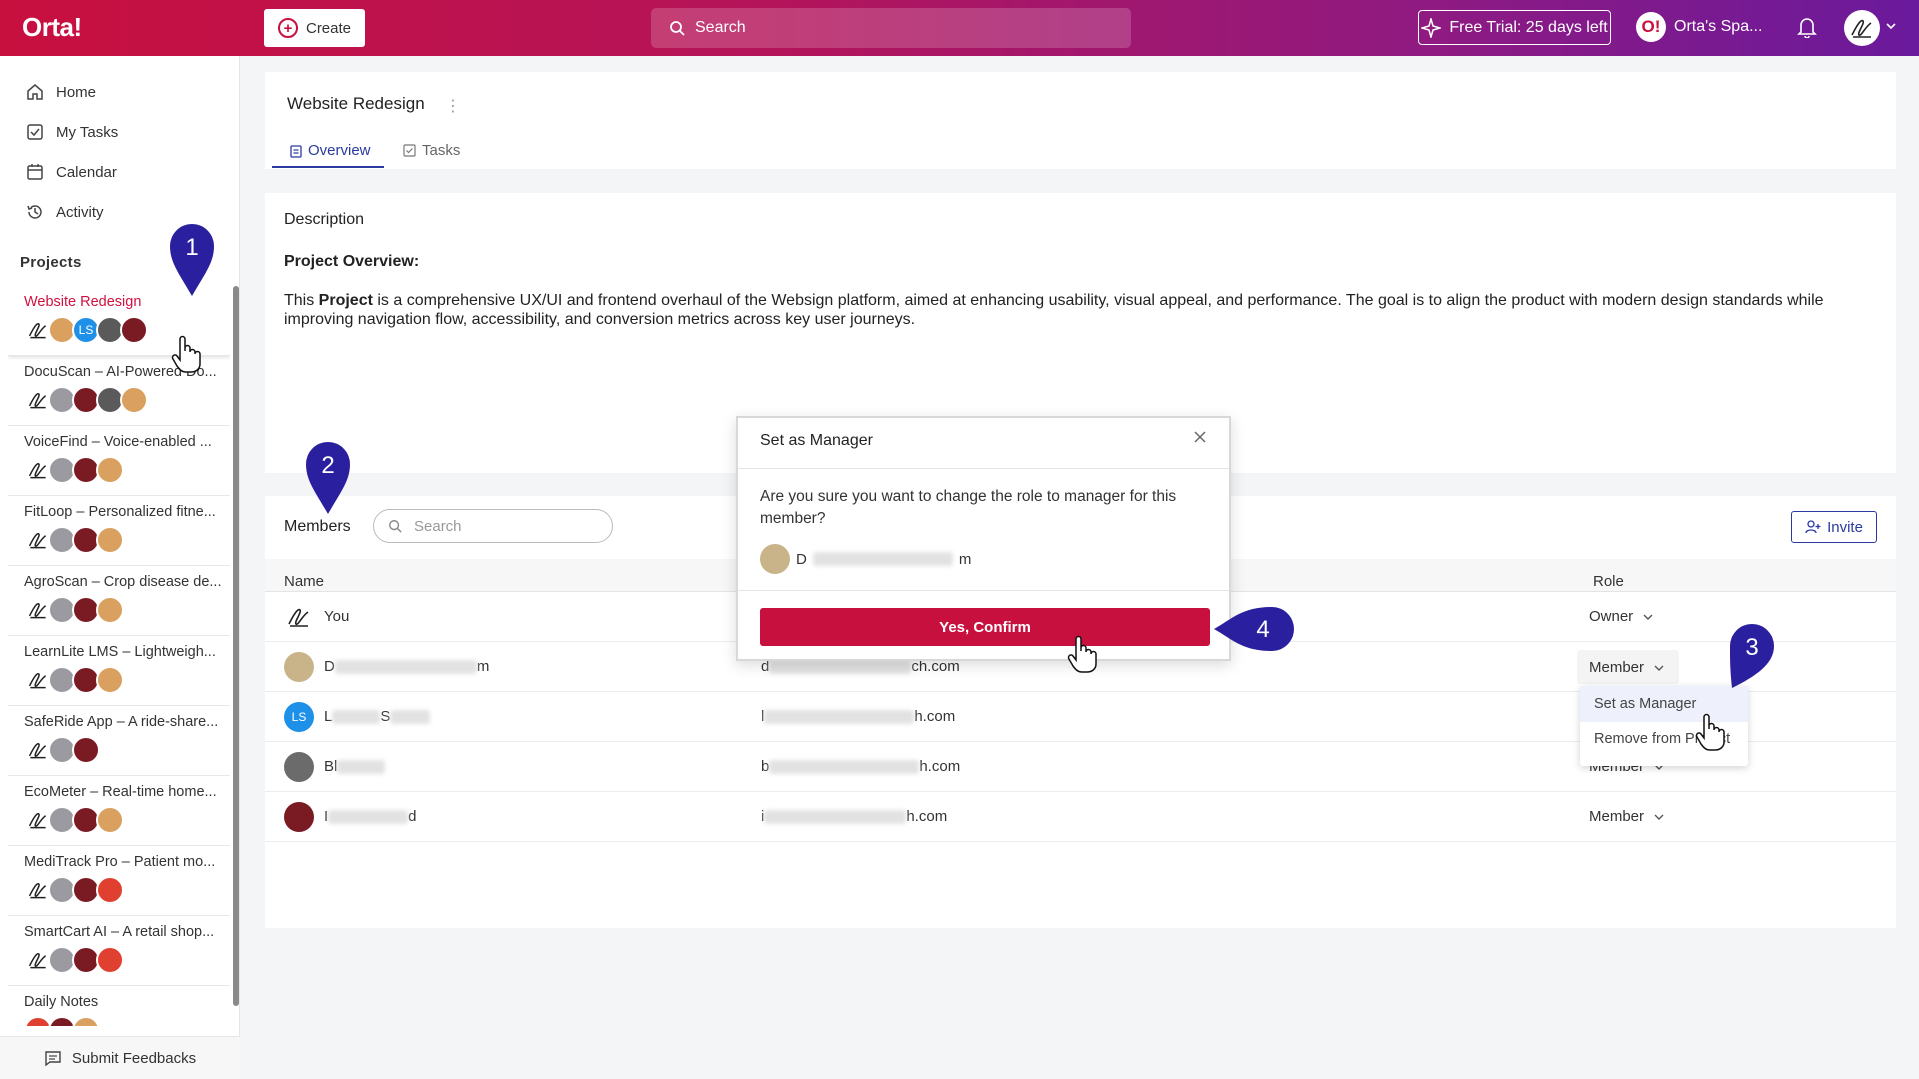 The width and height of the screenshot is (1919, 1079). I want to click on member-name: Id, so click(370, 816).